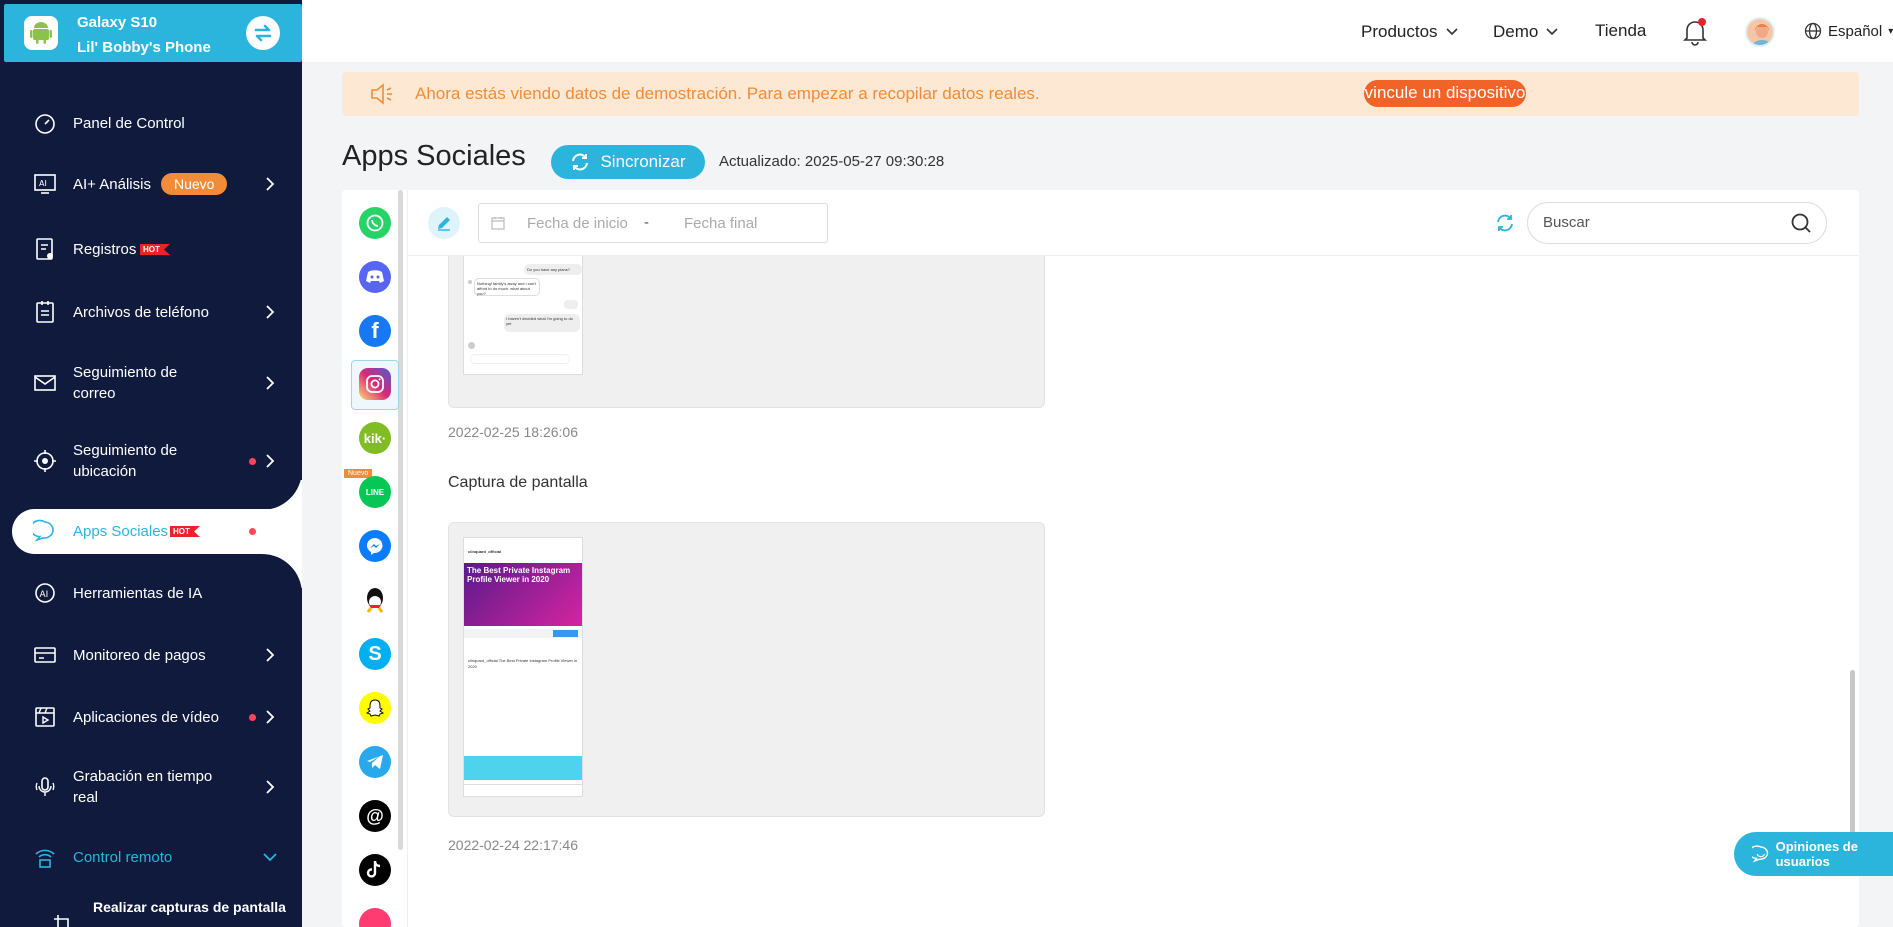 The height and width of the screenshot is (927, 1893). Describe the element at coordinates (1890, 31) in the screenshot. I see `caret-down-icon: ▾` at that location.